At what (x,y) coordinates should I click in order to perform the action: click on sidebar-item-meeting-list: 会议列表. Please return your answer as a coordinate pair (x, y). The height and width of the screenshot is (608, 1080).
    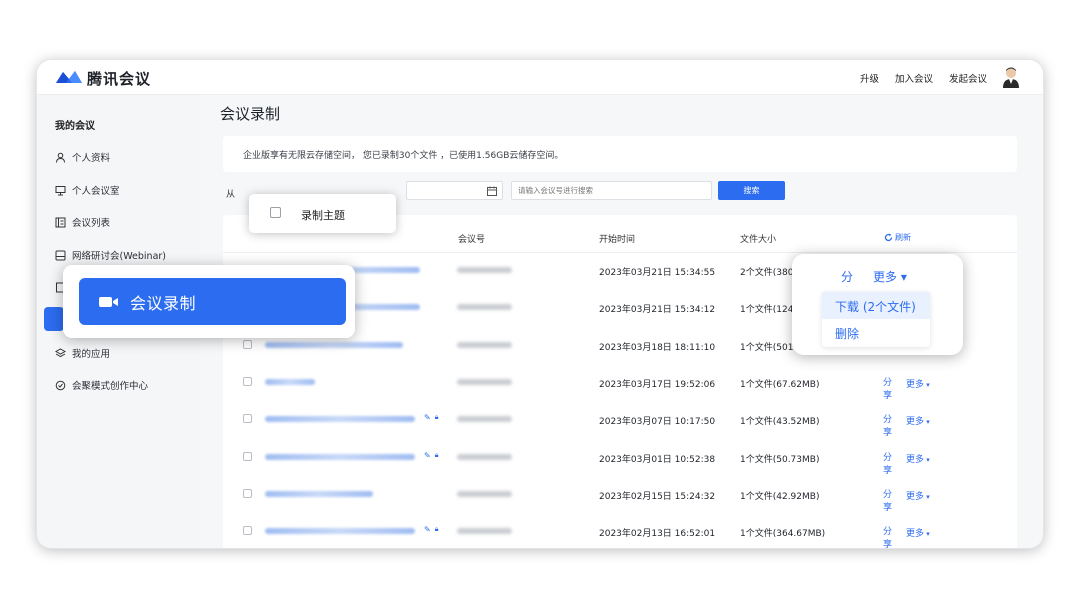
    Looking at the image, I should click on (82, 222).